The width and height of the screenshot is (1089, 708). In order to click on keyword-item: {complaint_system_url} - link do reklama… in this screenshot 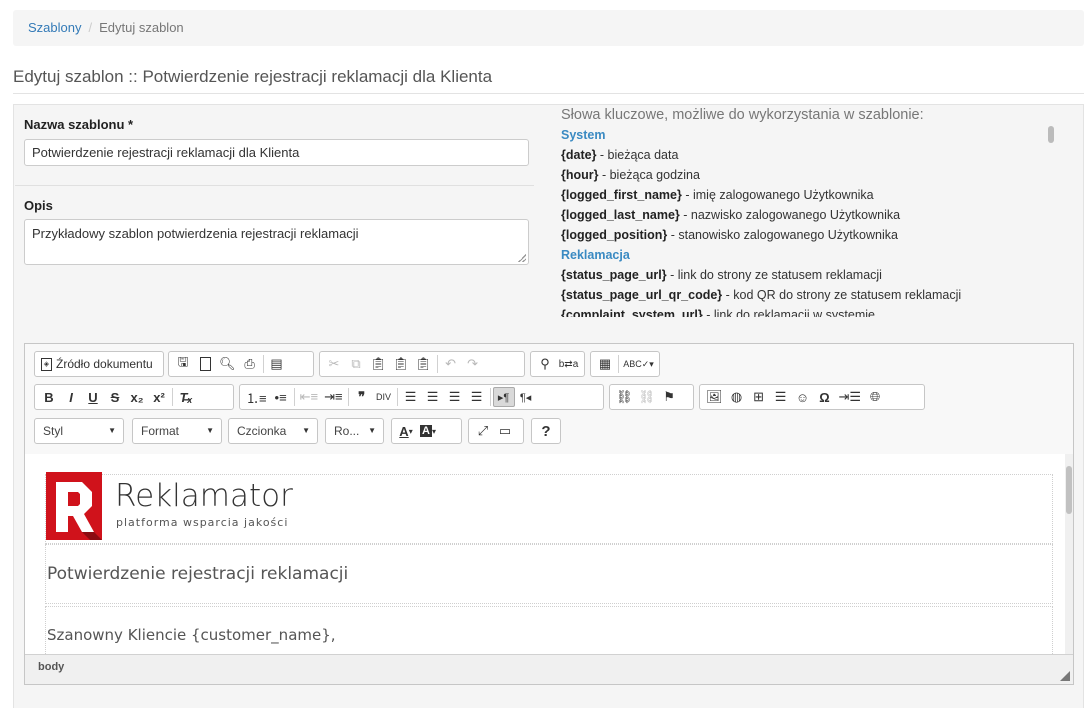, I will do `click(813, 311)`.